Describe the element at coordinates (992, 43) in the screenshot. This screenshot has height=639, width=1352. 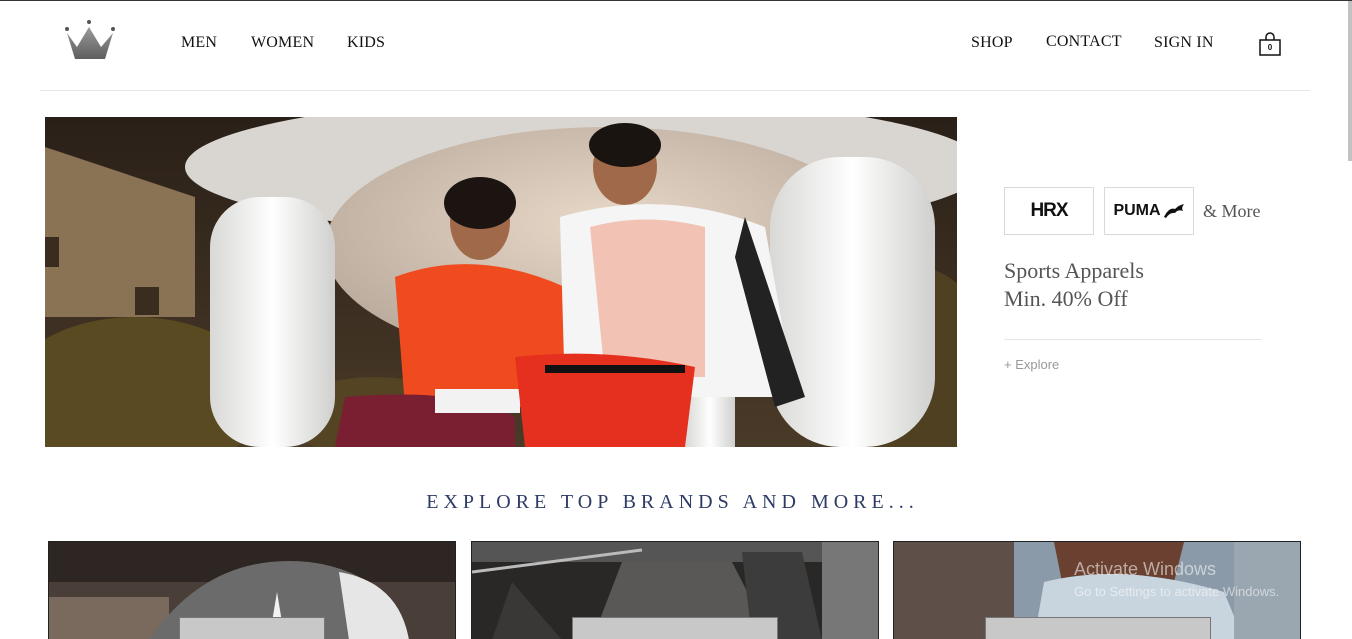
I see `nav-shop-link: SHOP` at that location.